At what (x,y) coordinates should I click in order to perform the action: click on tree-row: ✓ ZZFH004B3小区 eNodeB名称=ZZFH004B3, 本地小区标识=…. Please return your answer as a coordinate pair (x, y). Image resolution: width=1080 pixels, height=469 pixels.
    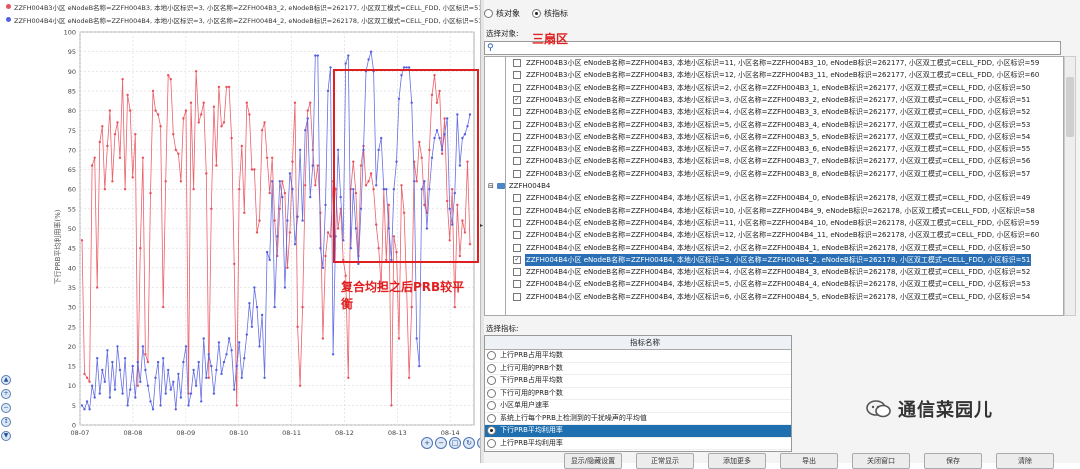
    Looking at the image, I should click on (774, 100).